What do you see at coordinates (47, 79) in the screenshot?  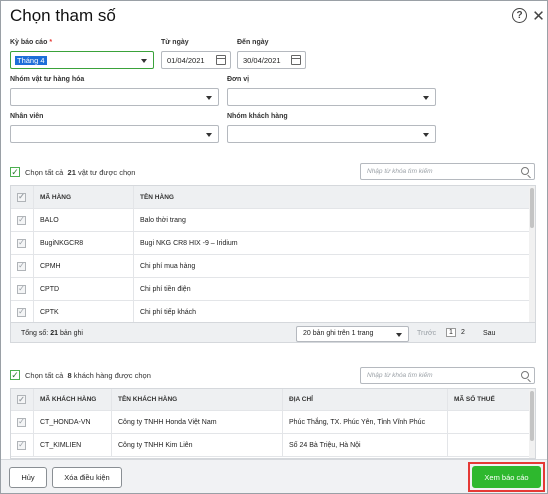 I see `item-group-label: Nhóm vật tư hàng hóa` at bounding box center [47, 79].